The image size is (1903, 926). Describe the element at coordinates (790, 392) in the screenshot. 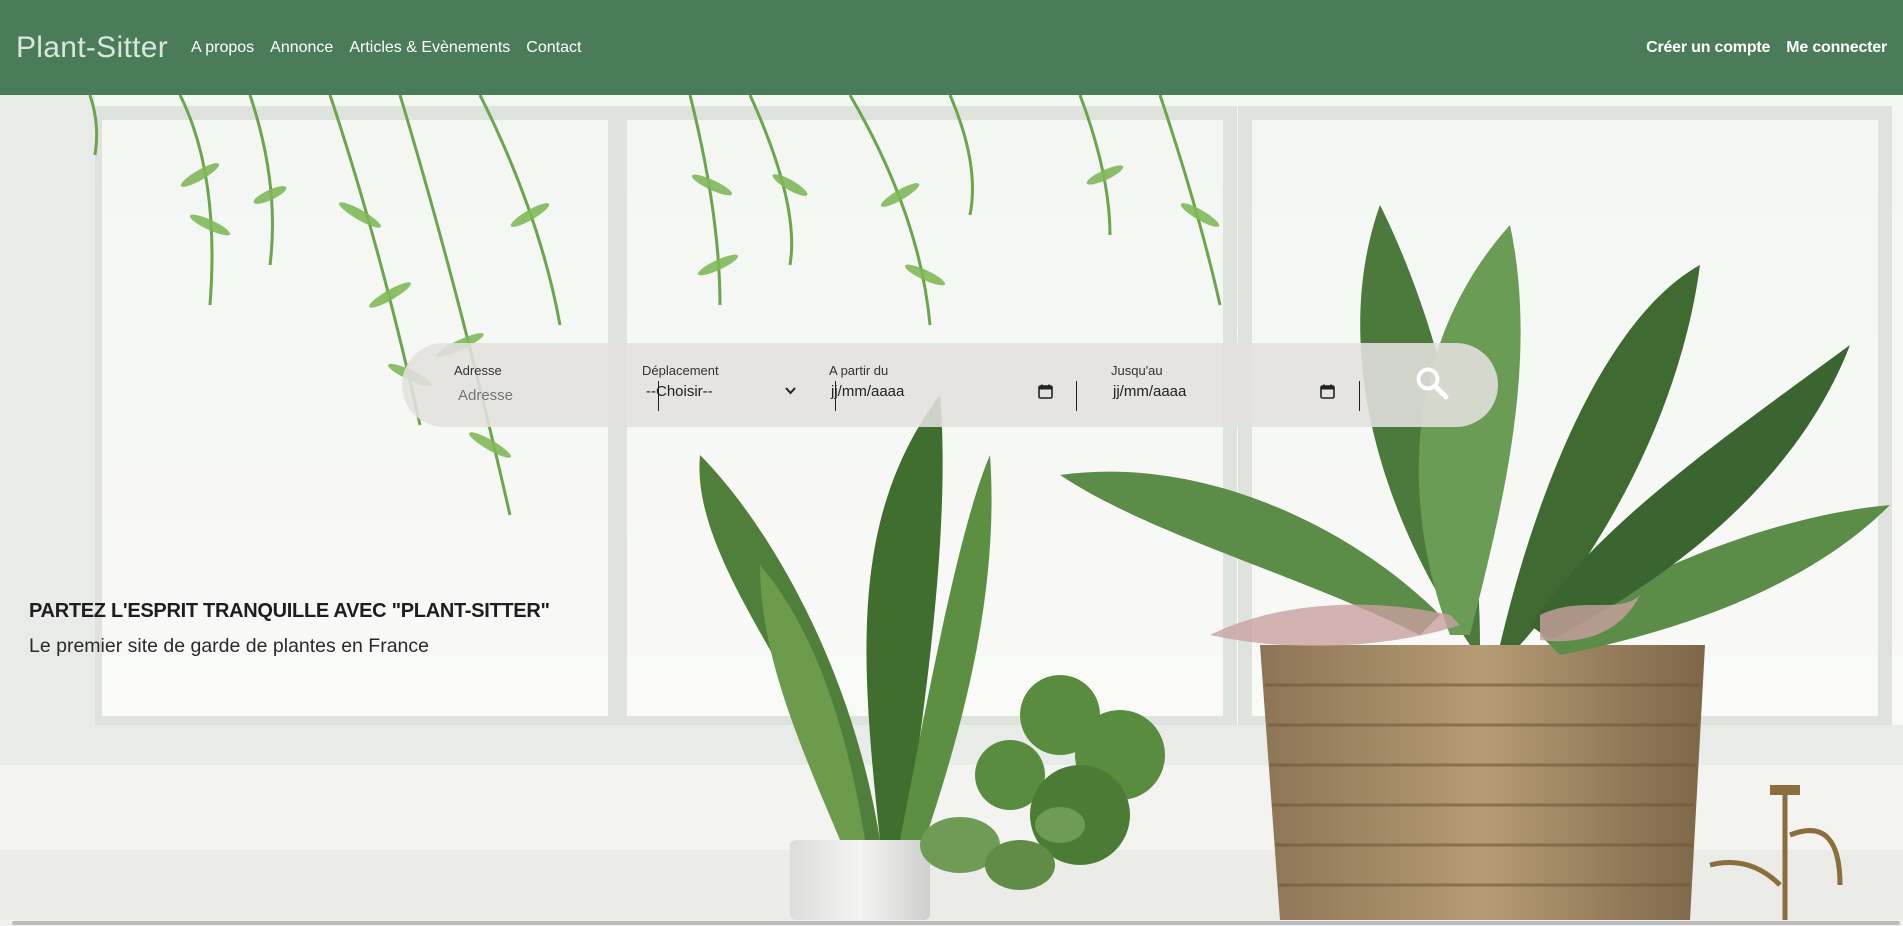

I see `chevron-down-icon` at that location.